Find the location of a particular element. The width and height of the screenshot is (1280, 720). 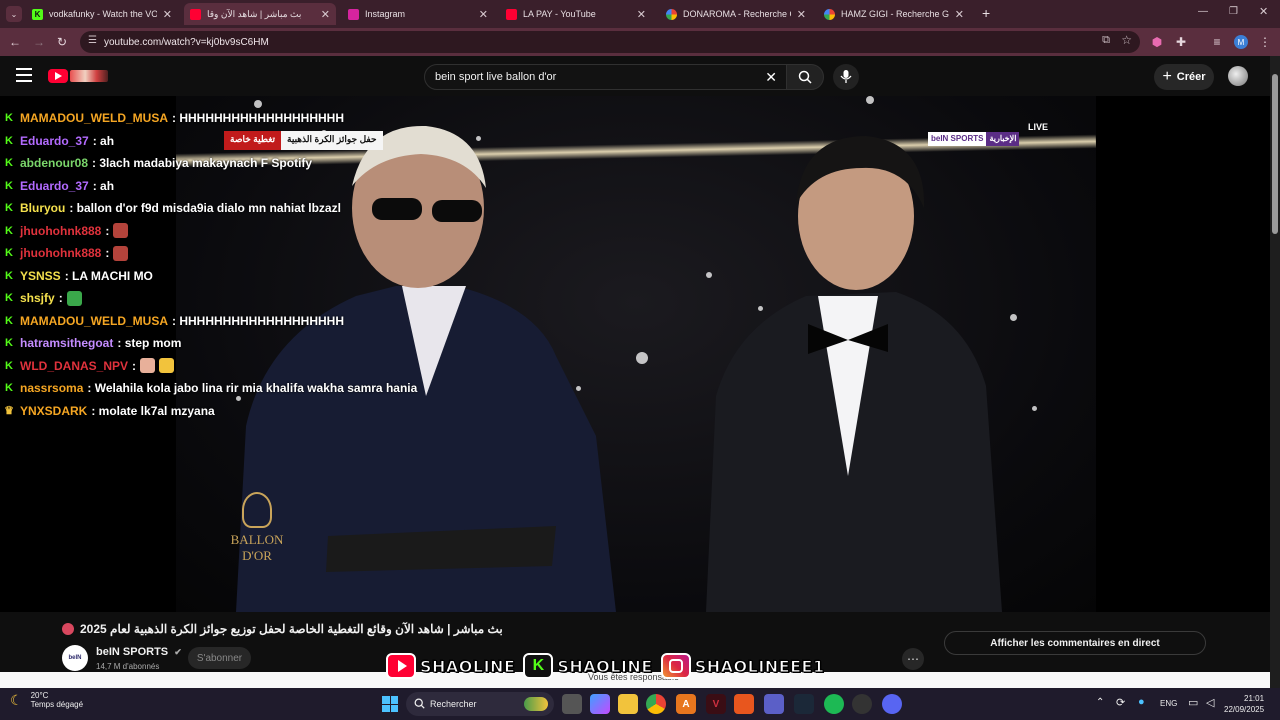

language-indicator: ENG is located at coordinates (1168, 703).